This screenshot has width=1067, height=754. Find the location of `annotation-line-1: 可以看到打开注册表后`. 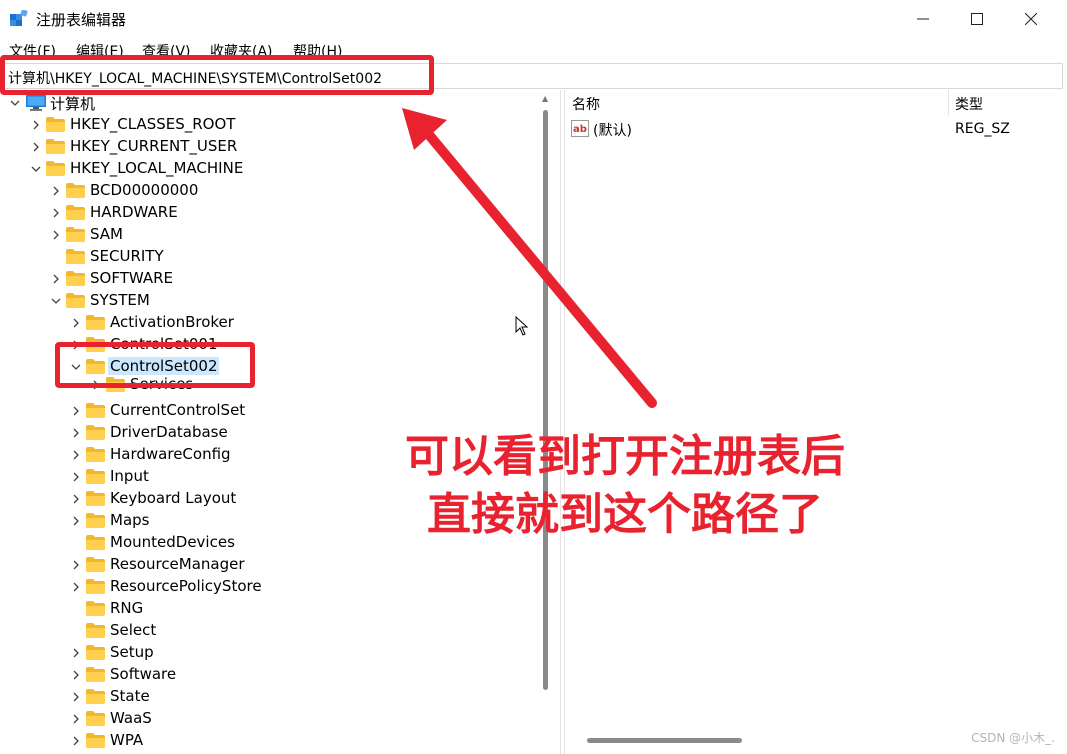

annotation-line-1: 可以看到打开注册表后 is located at coordinates (625, 456).